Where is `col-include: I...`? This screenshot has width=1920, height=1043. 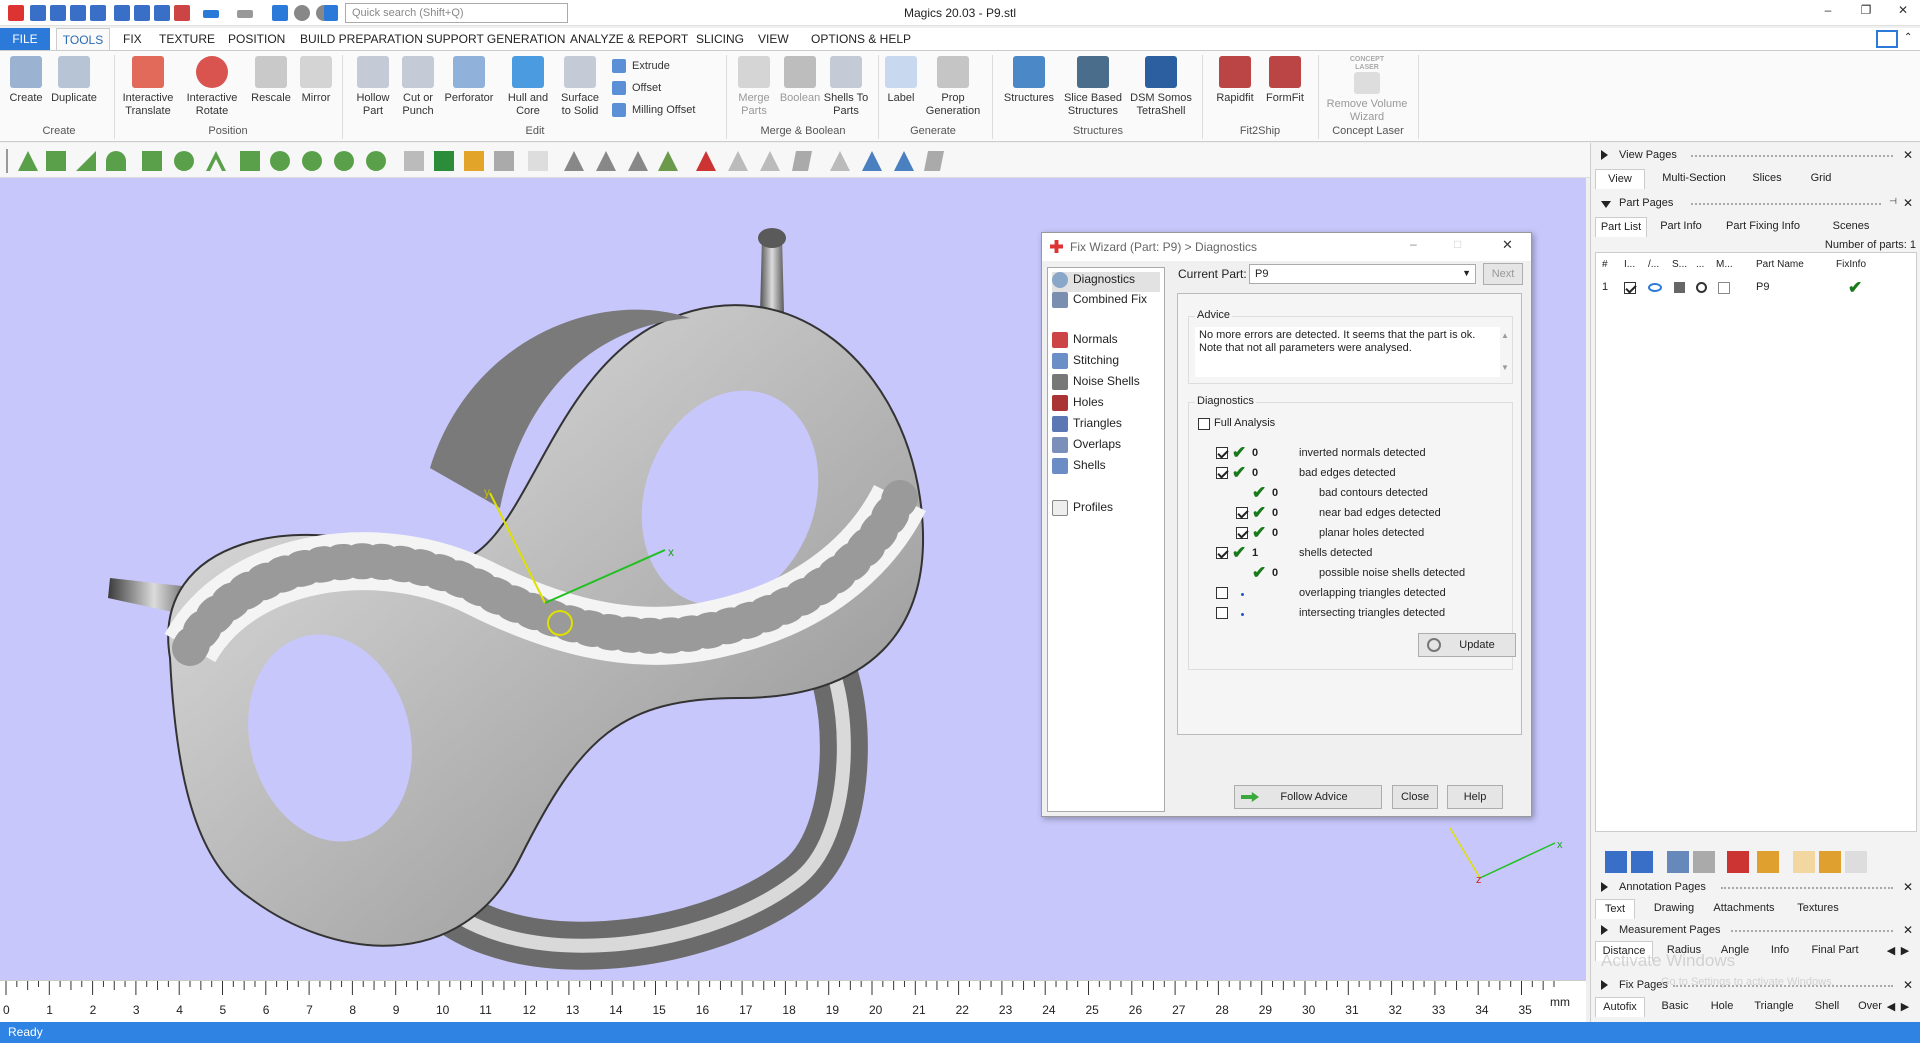 col-include: I... is located at coordinates (1629, 264).